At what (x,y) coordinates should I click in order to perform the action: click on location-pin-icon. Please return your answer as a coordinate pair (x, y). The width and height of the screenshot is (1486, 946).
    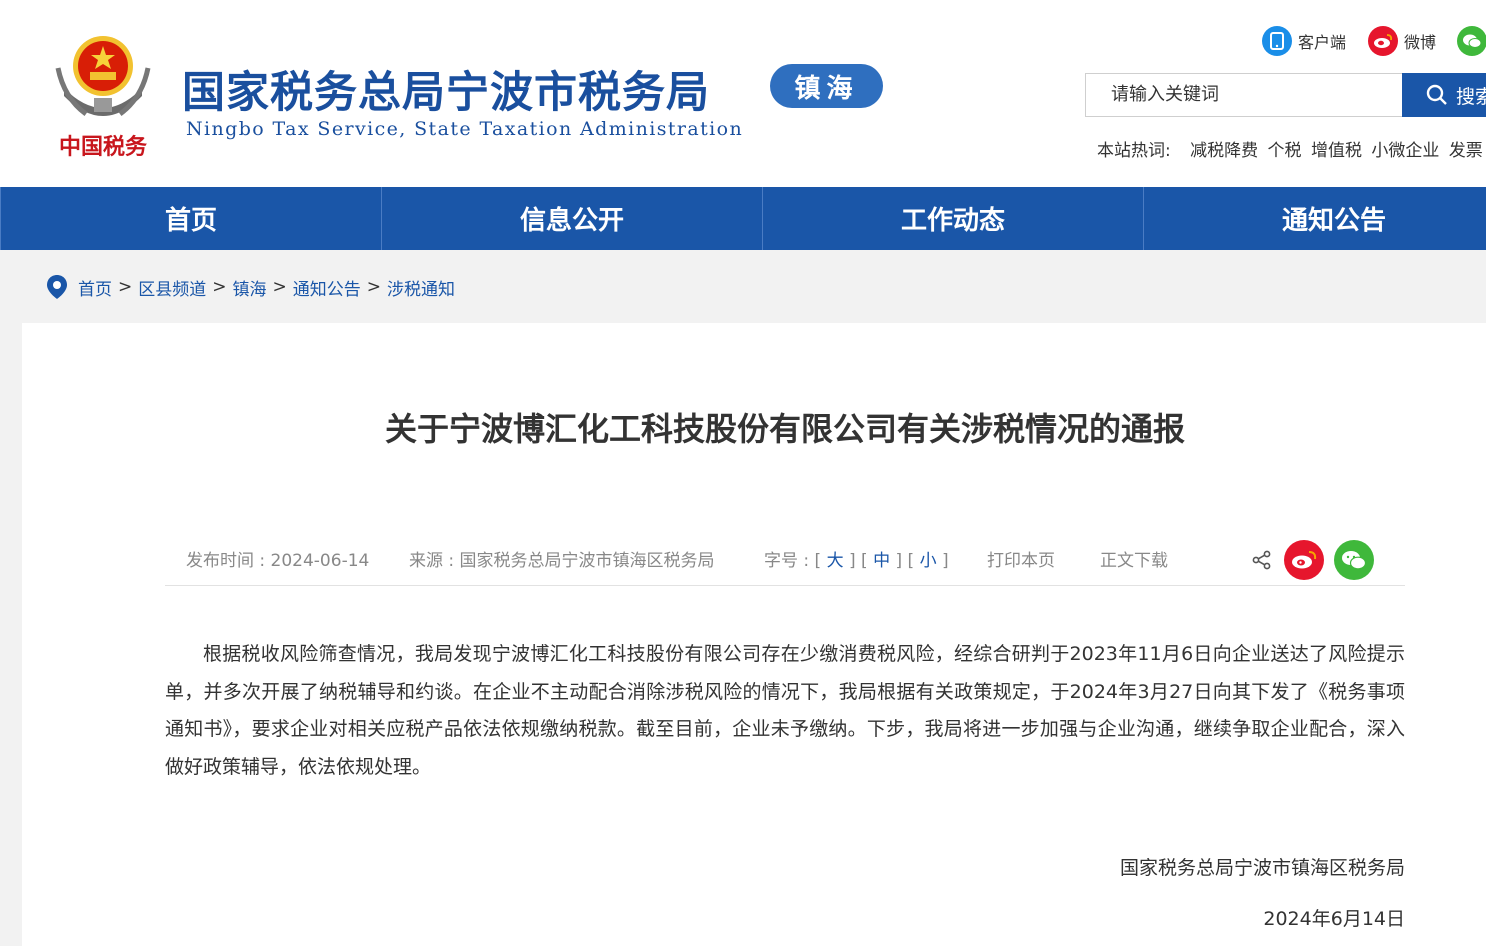
    Looking at the image, I should click on (57, 287).